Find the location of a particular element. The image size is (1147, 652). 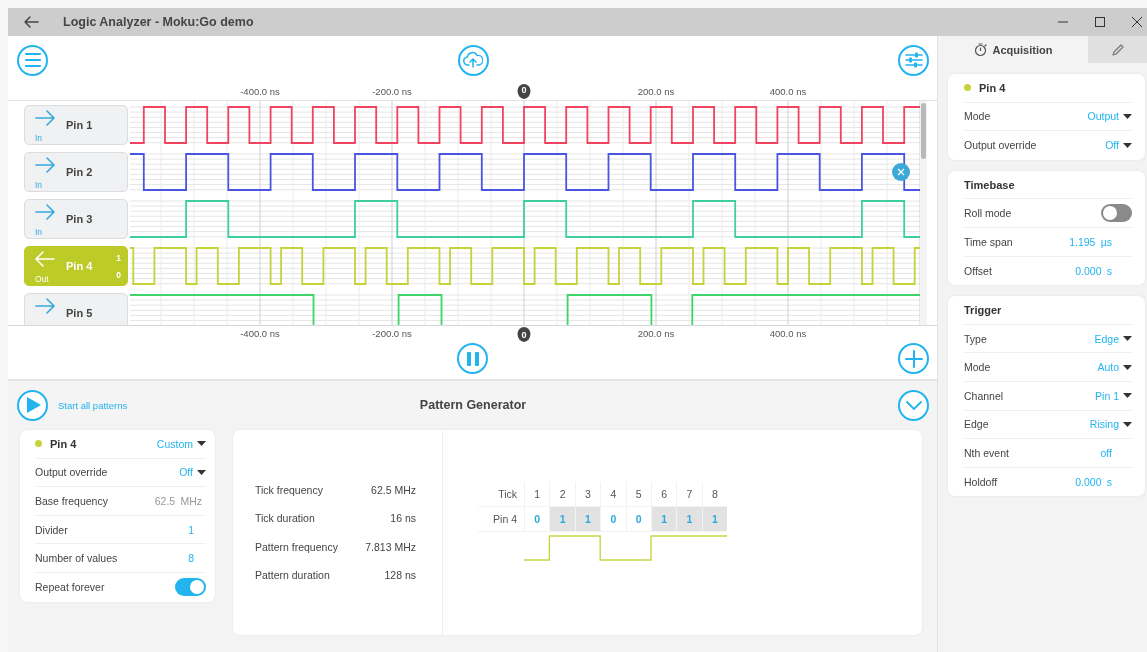

dropdown: Auto is located at coordinates (1114, 367).